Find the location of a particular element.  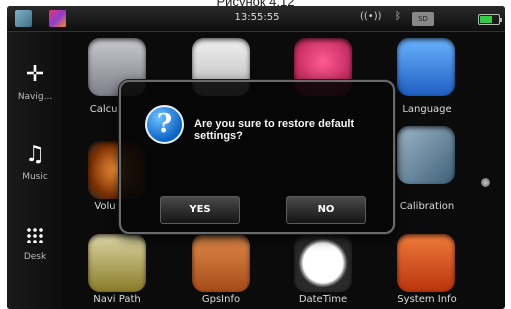

battery-fill is located at coordinates (486, 19).